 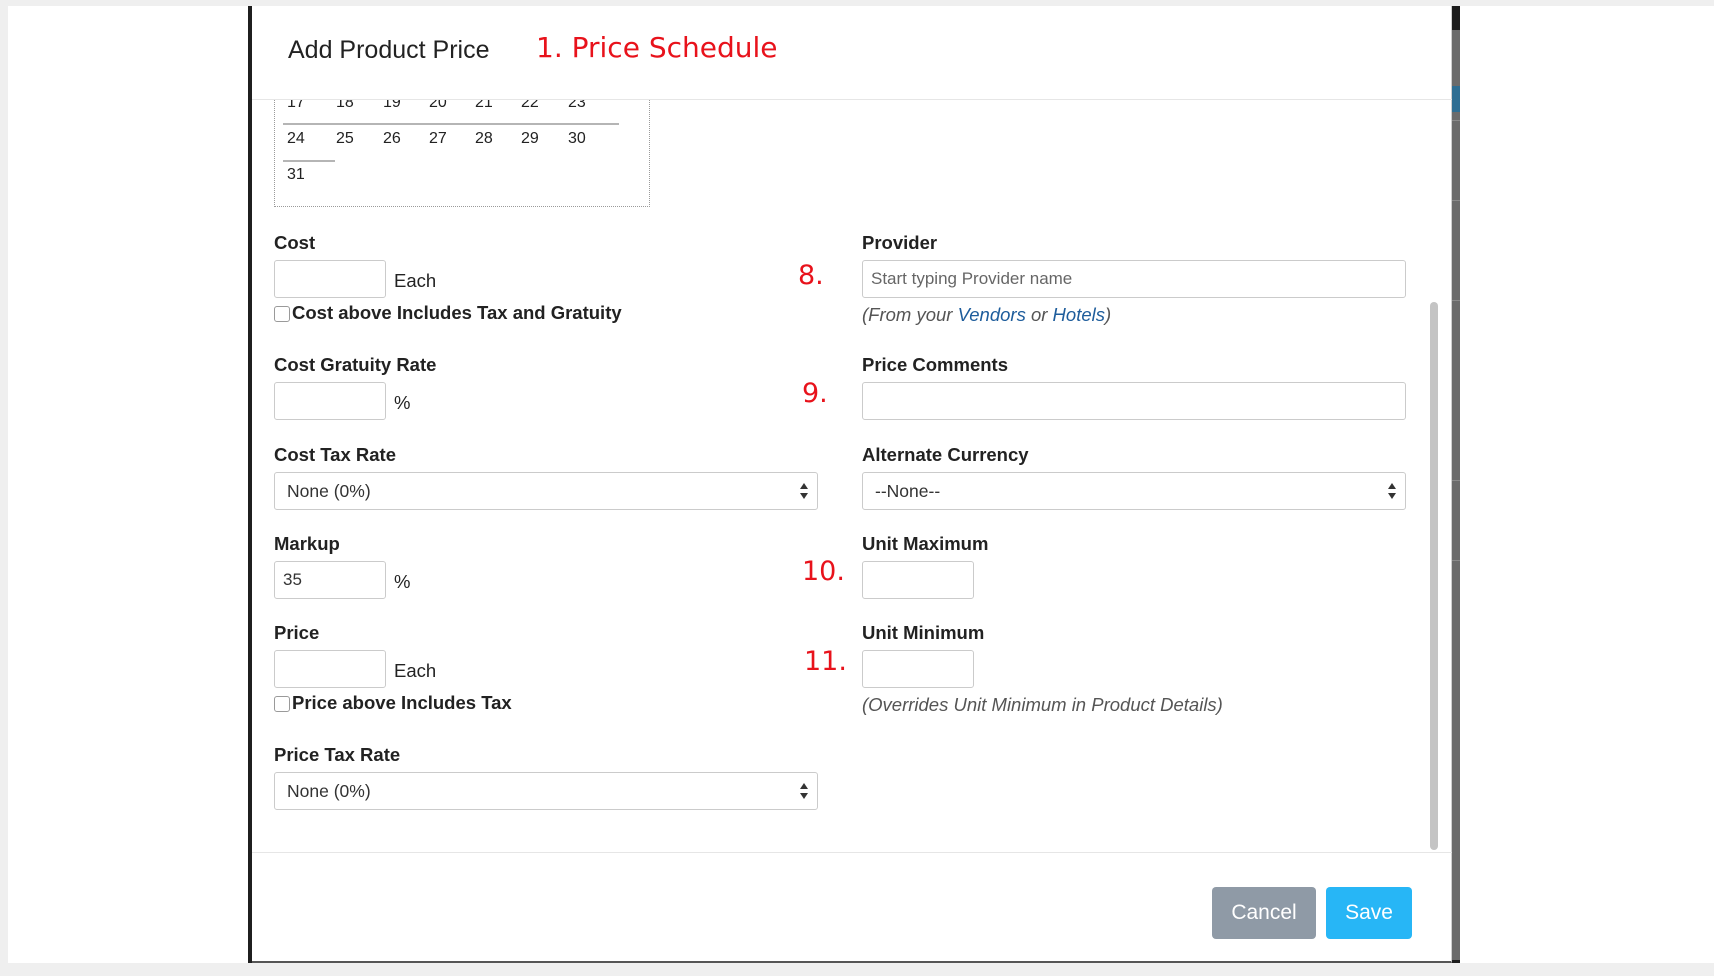 What do you see at coordinates (546, 791) in the screenshot?
I see `price-tax-rate-select: None (0%)` at bounding box center [546, 791].